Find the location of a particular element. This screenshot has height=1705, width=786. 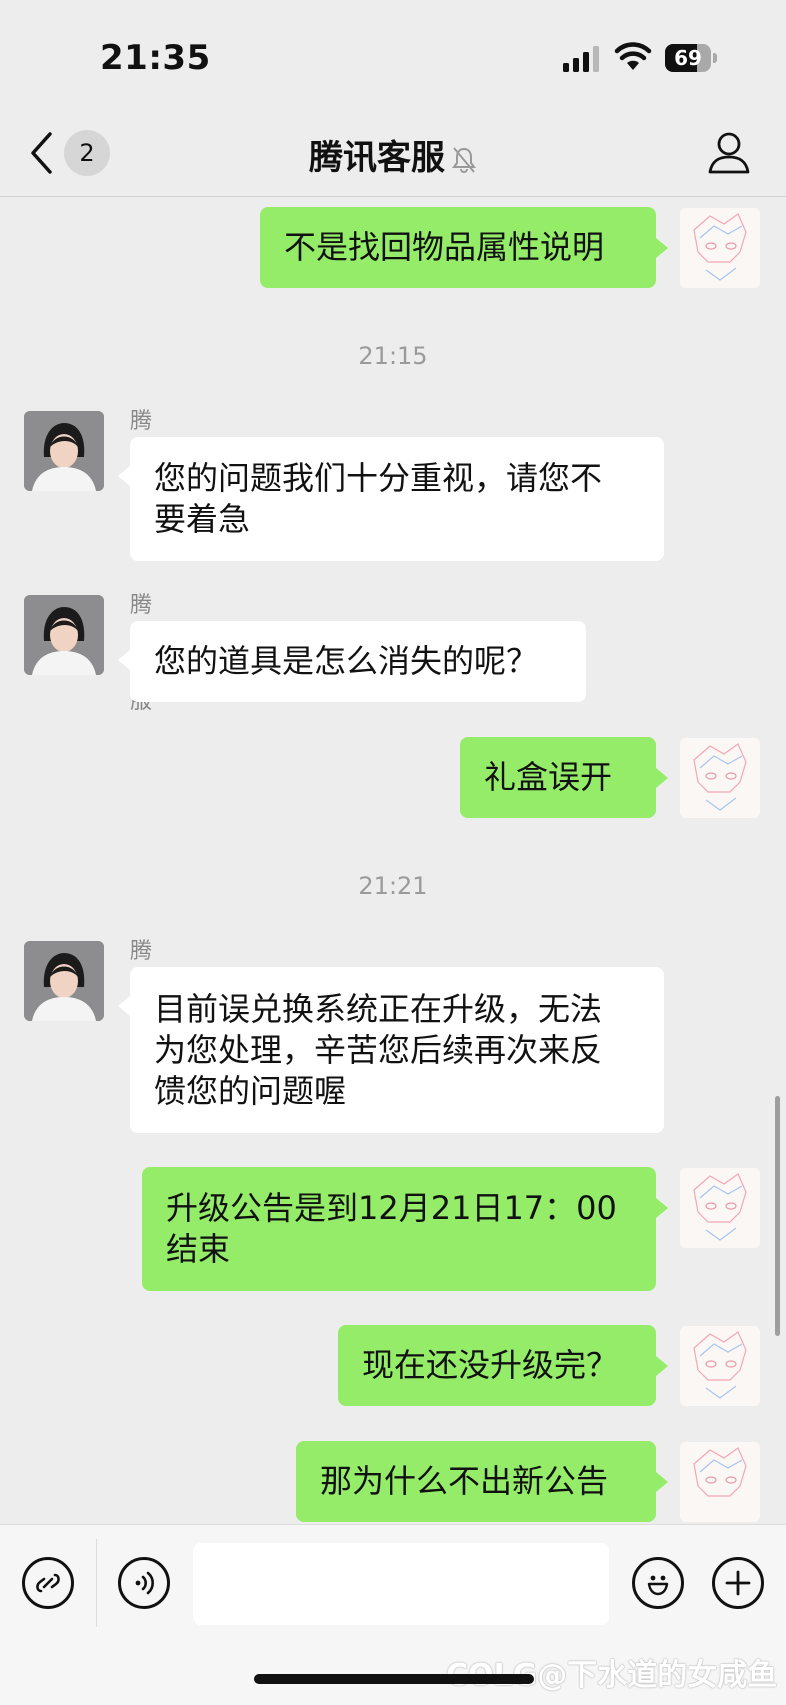

scrollbar is located at coordinates (777, 1216).